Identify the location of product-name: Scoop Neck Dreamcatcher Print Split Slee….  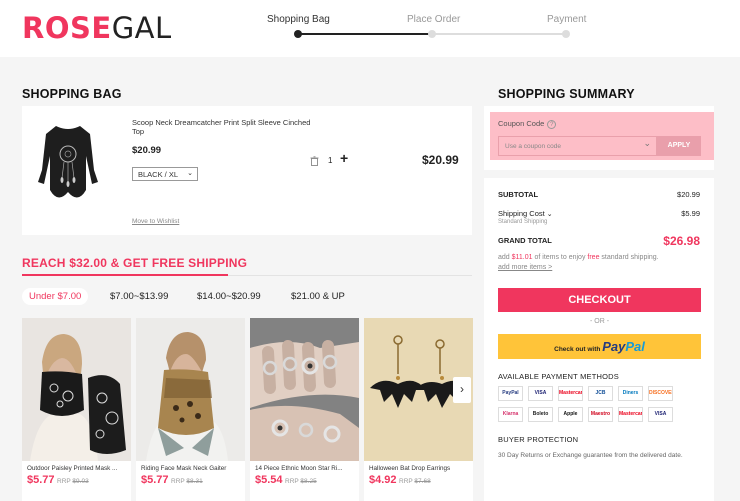
(222, 127).